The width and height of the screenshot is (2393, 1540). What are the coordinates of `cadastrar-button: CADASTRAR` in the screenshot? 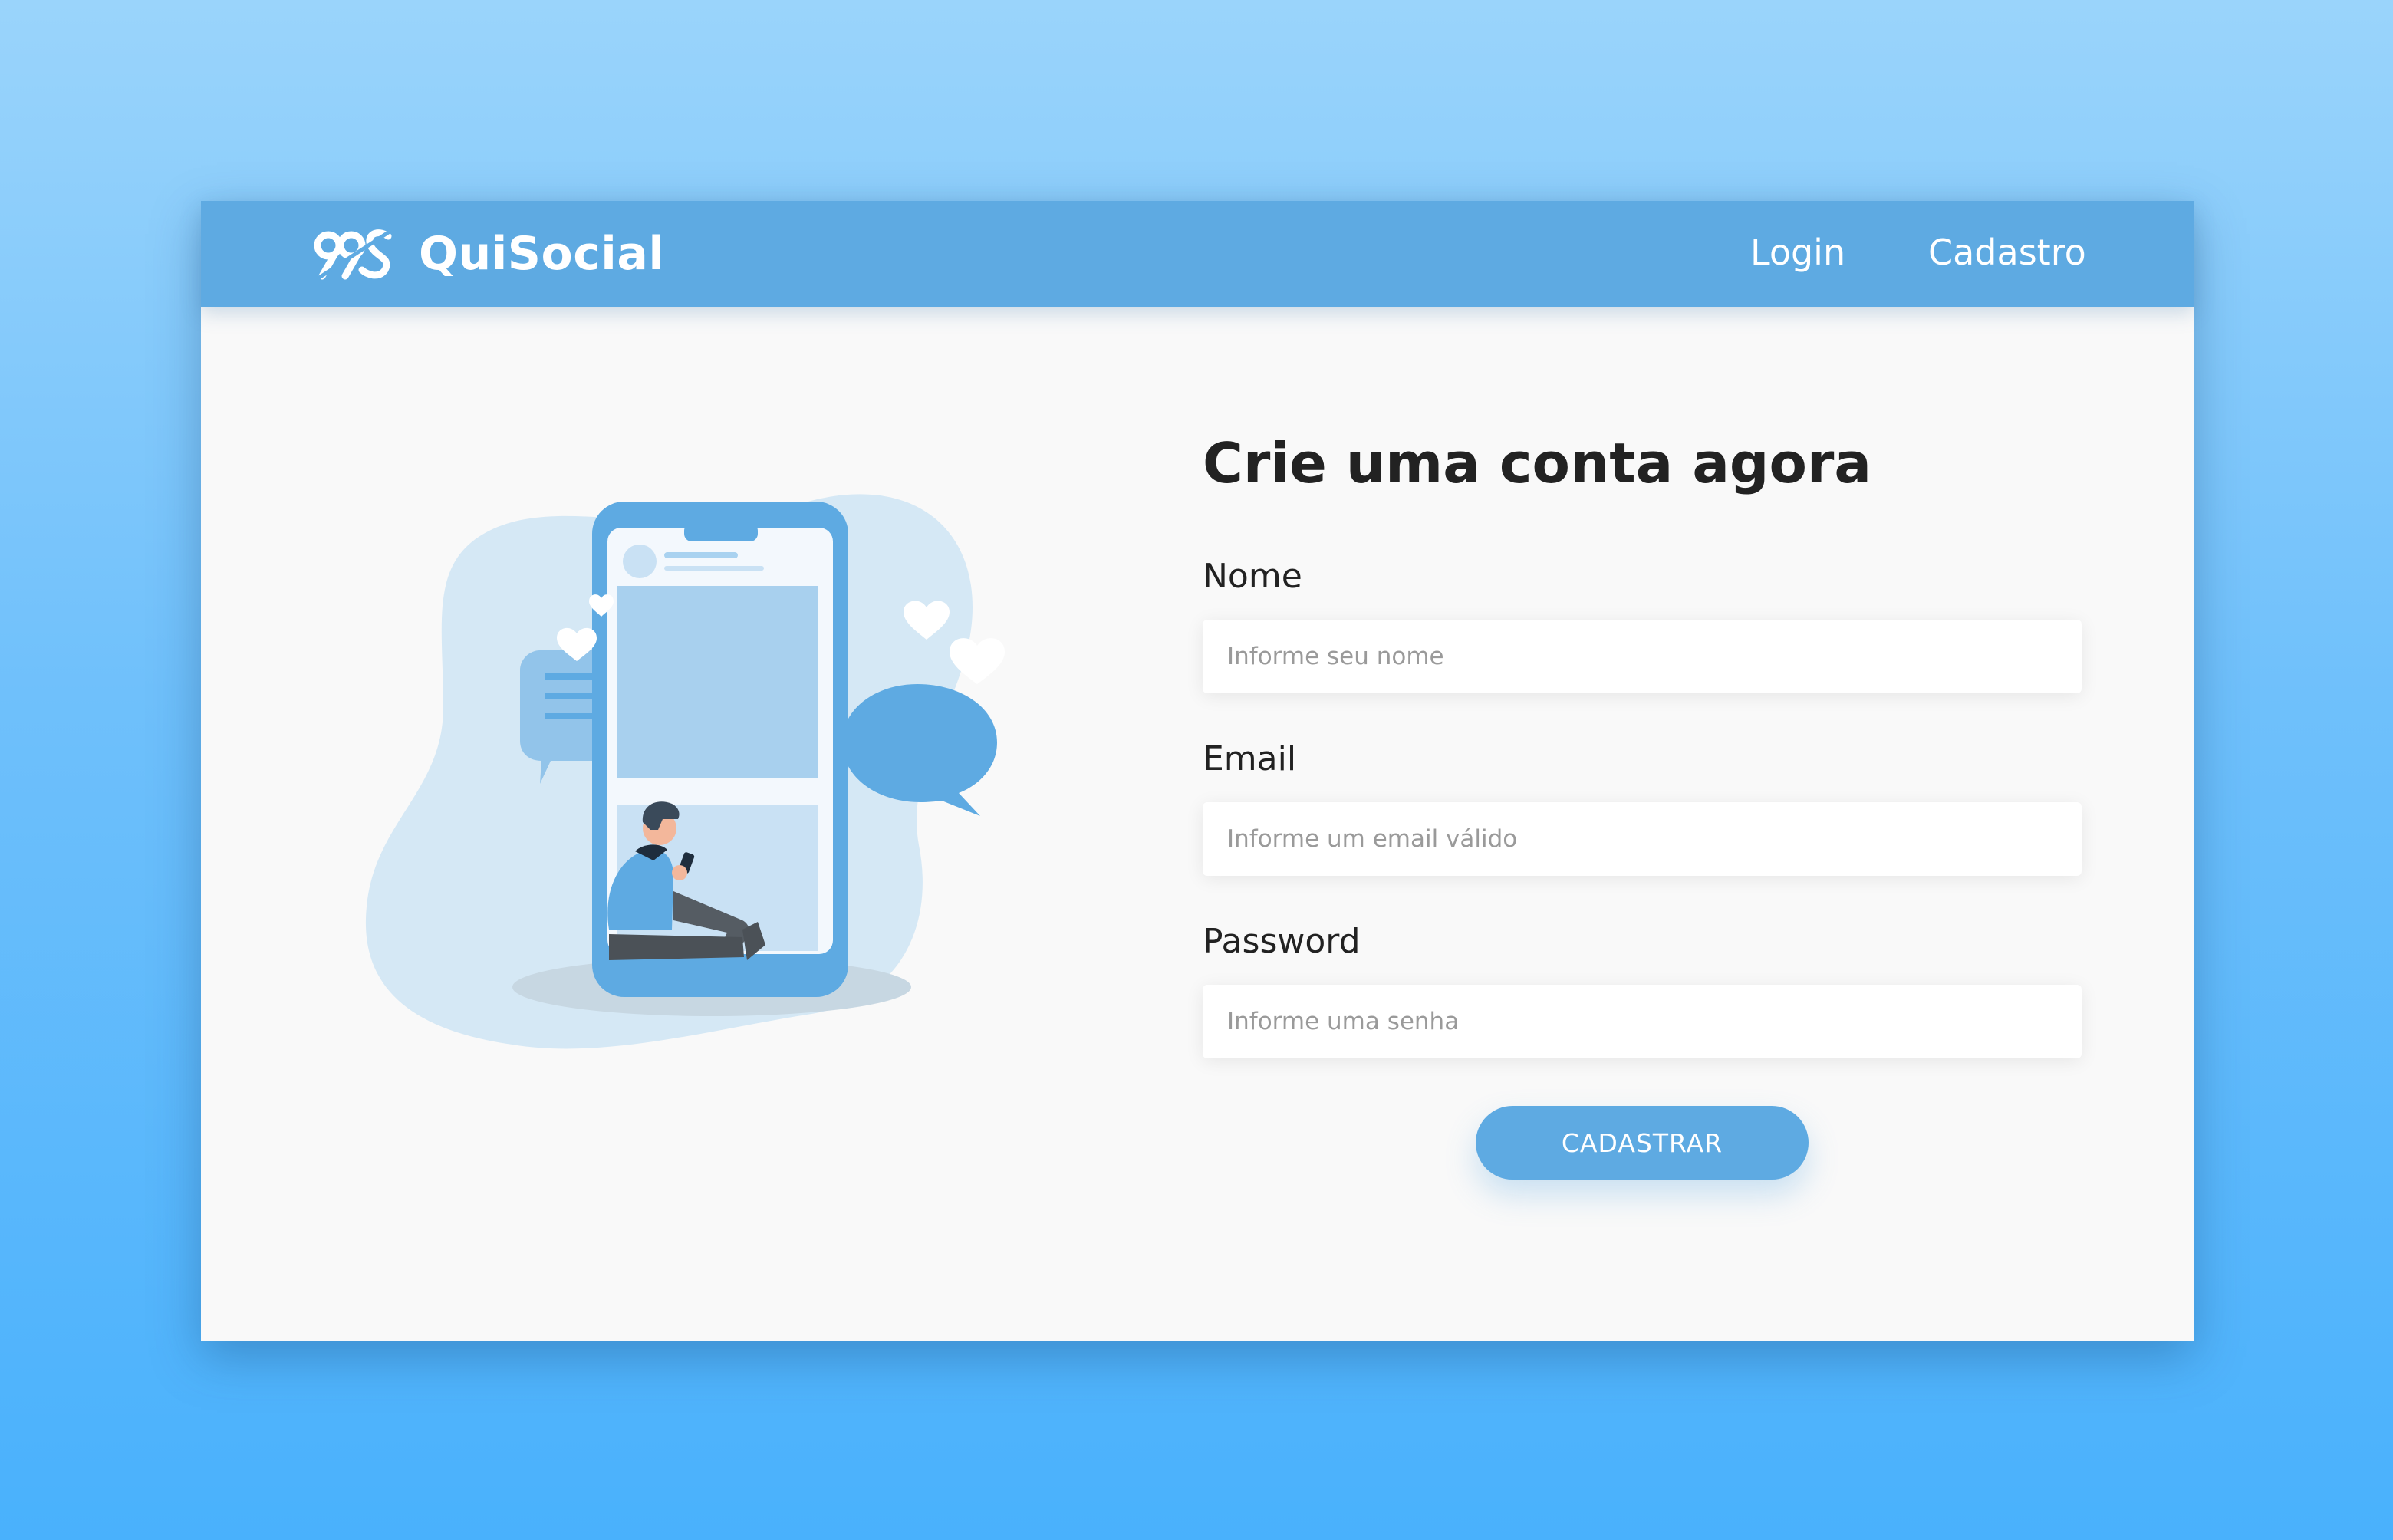 It's located at (1643, 1143).